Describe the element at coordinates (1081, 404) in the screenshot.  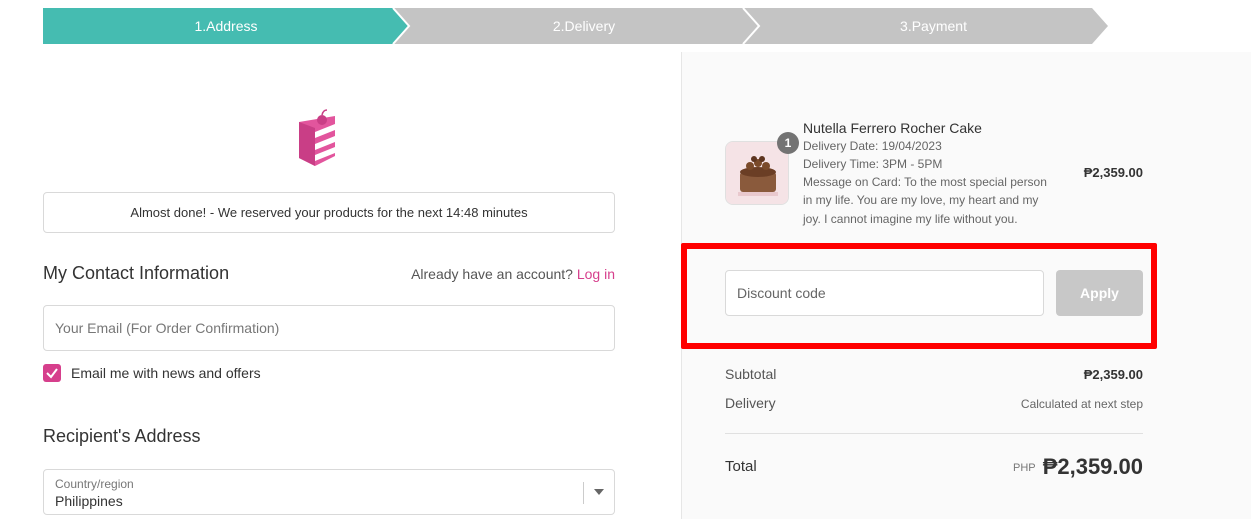
I see `delivery-value: Calculated at next step` at that location.